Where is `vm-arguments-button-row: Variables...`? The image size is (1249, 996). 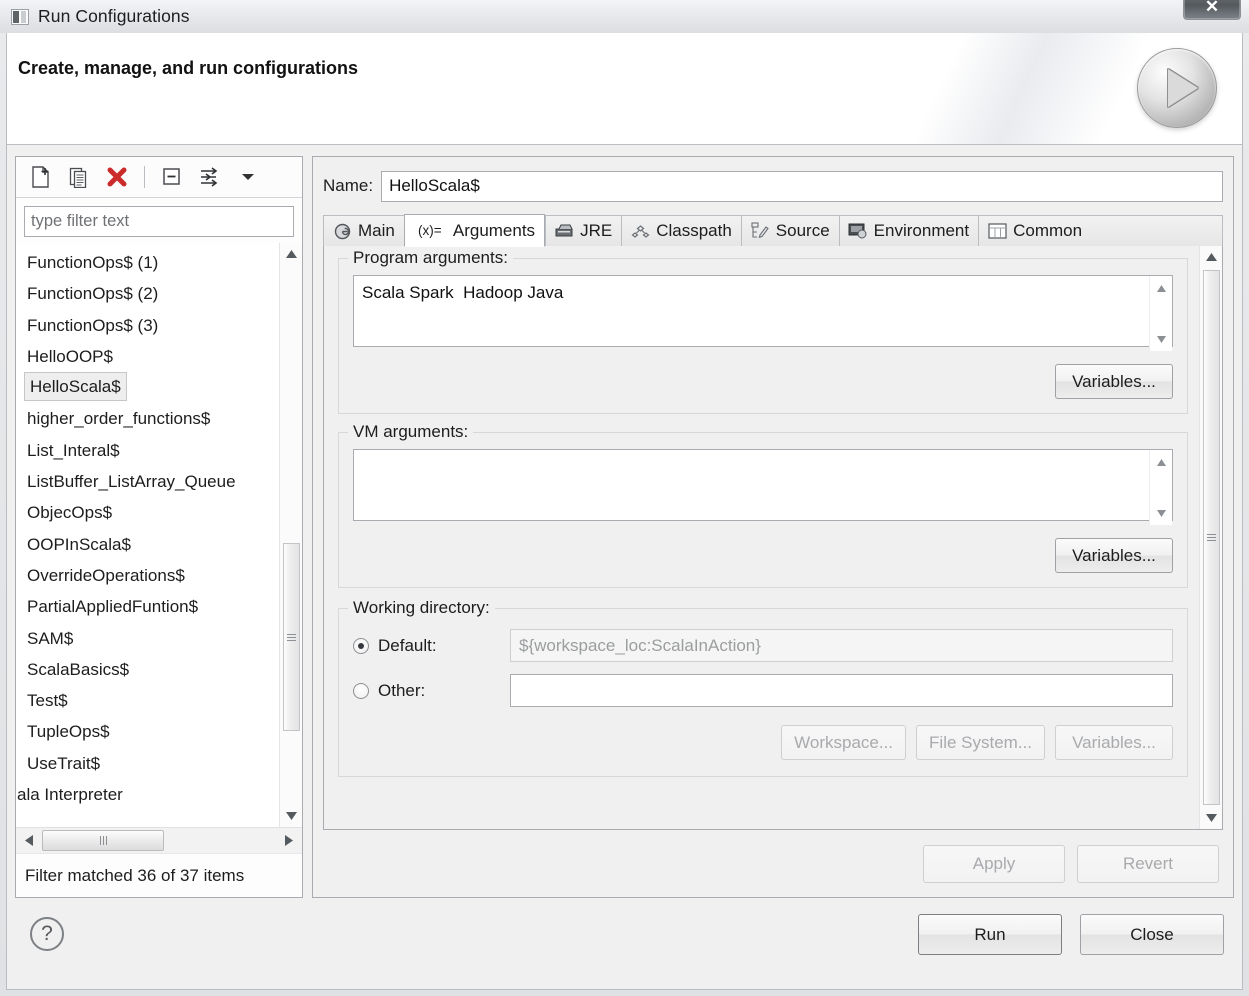 vm-arguments-button-row: Variables... is located at coordinates (763, 555).